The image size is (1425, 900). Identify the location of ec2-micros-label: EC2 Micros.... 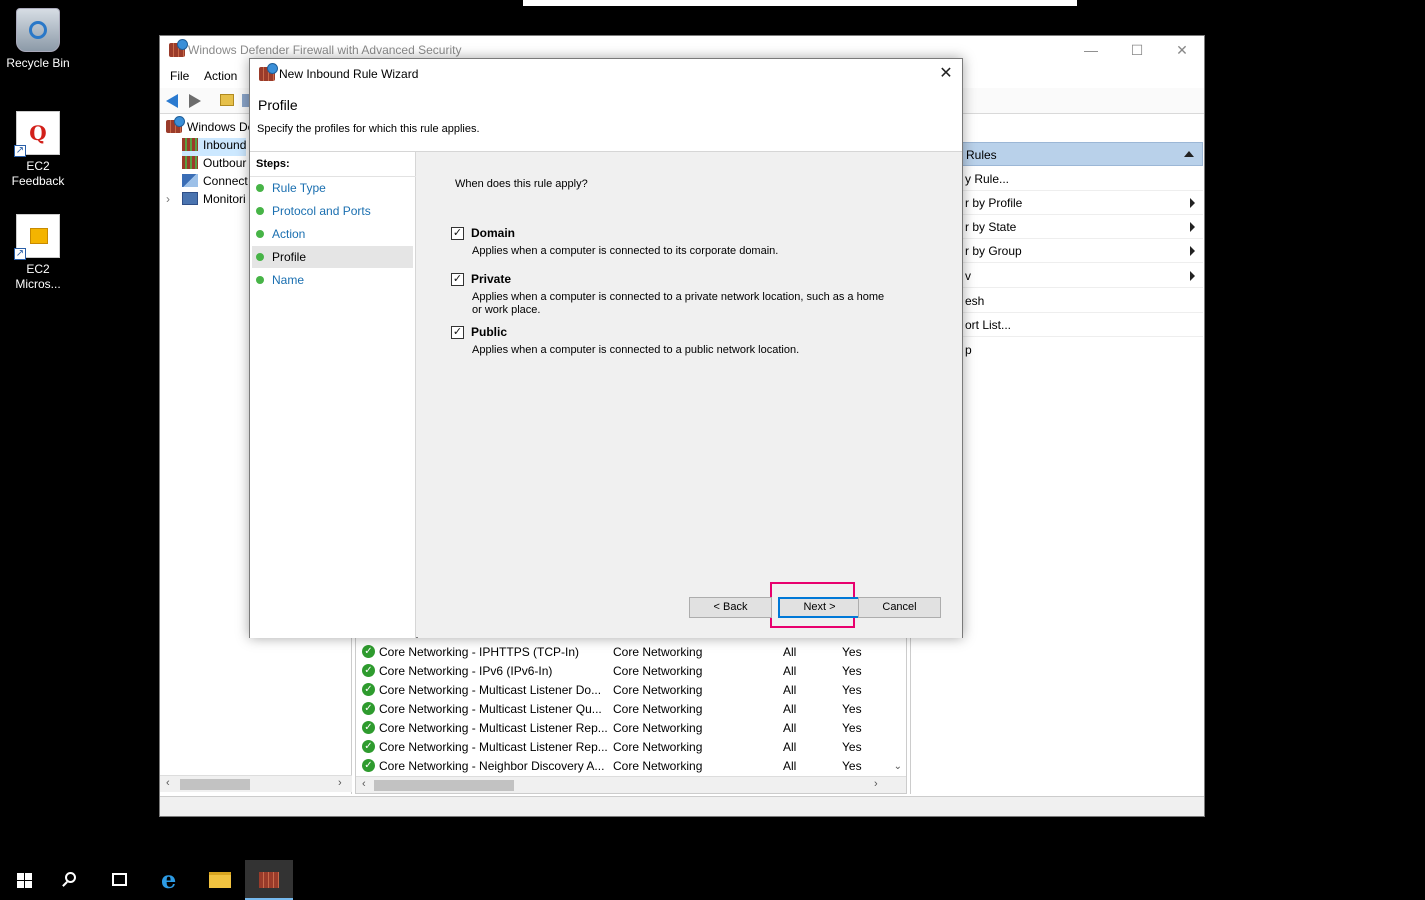
(38, 276).